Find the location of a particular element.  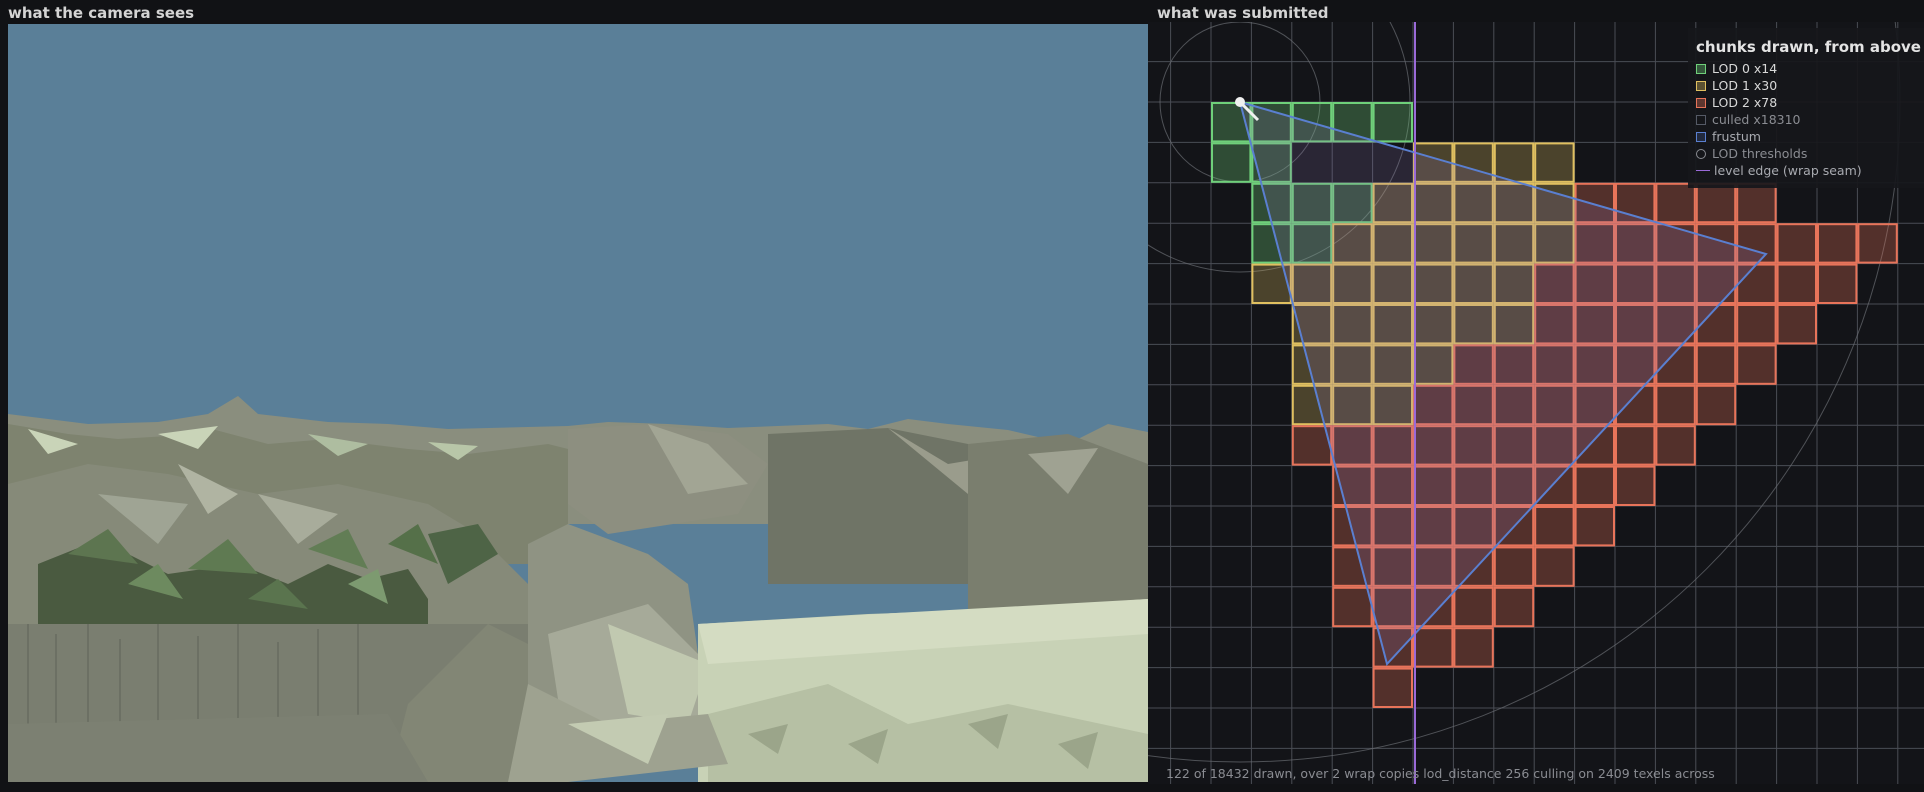

camera-panel-title: what the camera sees is located at coordinates (101, 13).